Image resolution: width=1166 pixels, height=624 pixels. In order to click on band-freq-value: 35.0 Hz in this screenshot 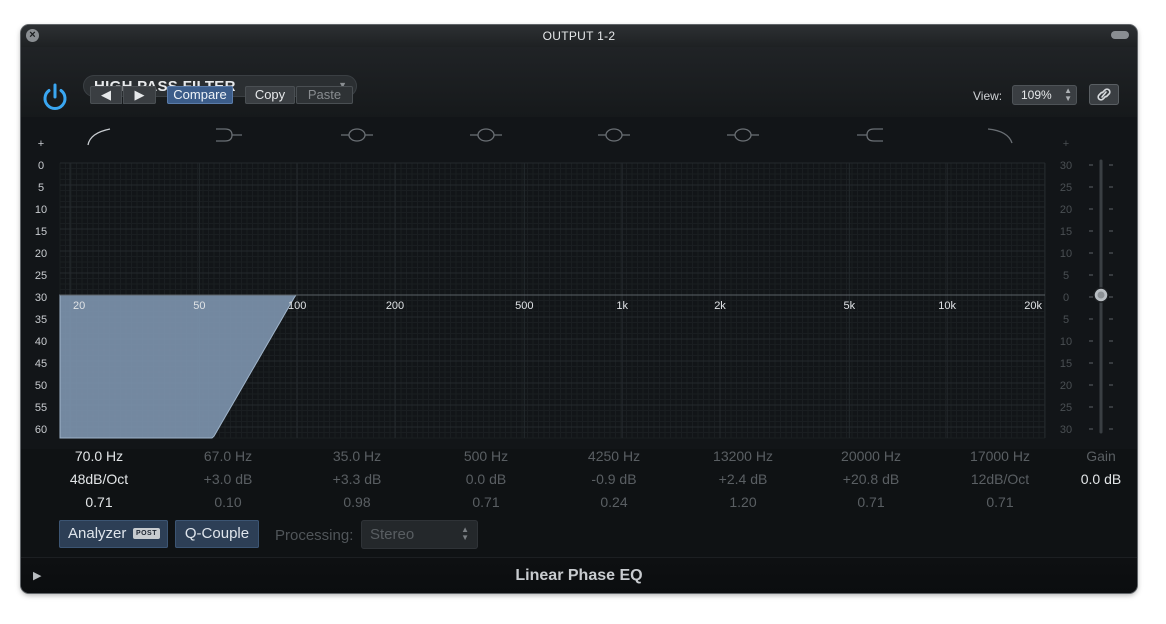, I will do `click(357, 456)`.